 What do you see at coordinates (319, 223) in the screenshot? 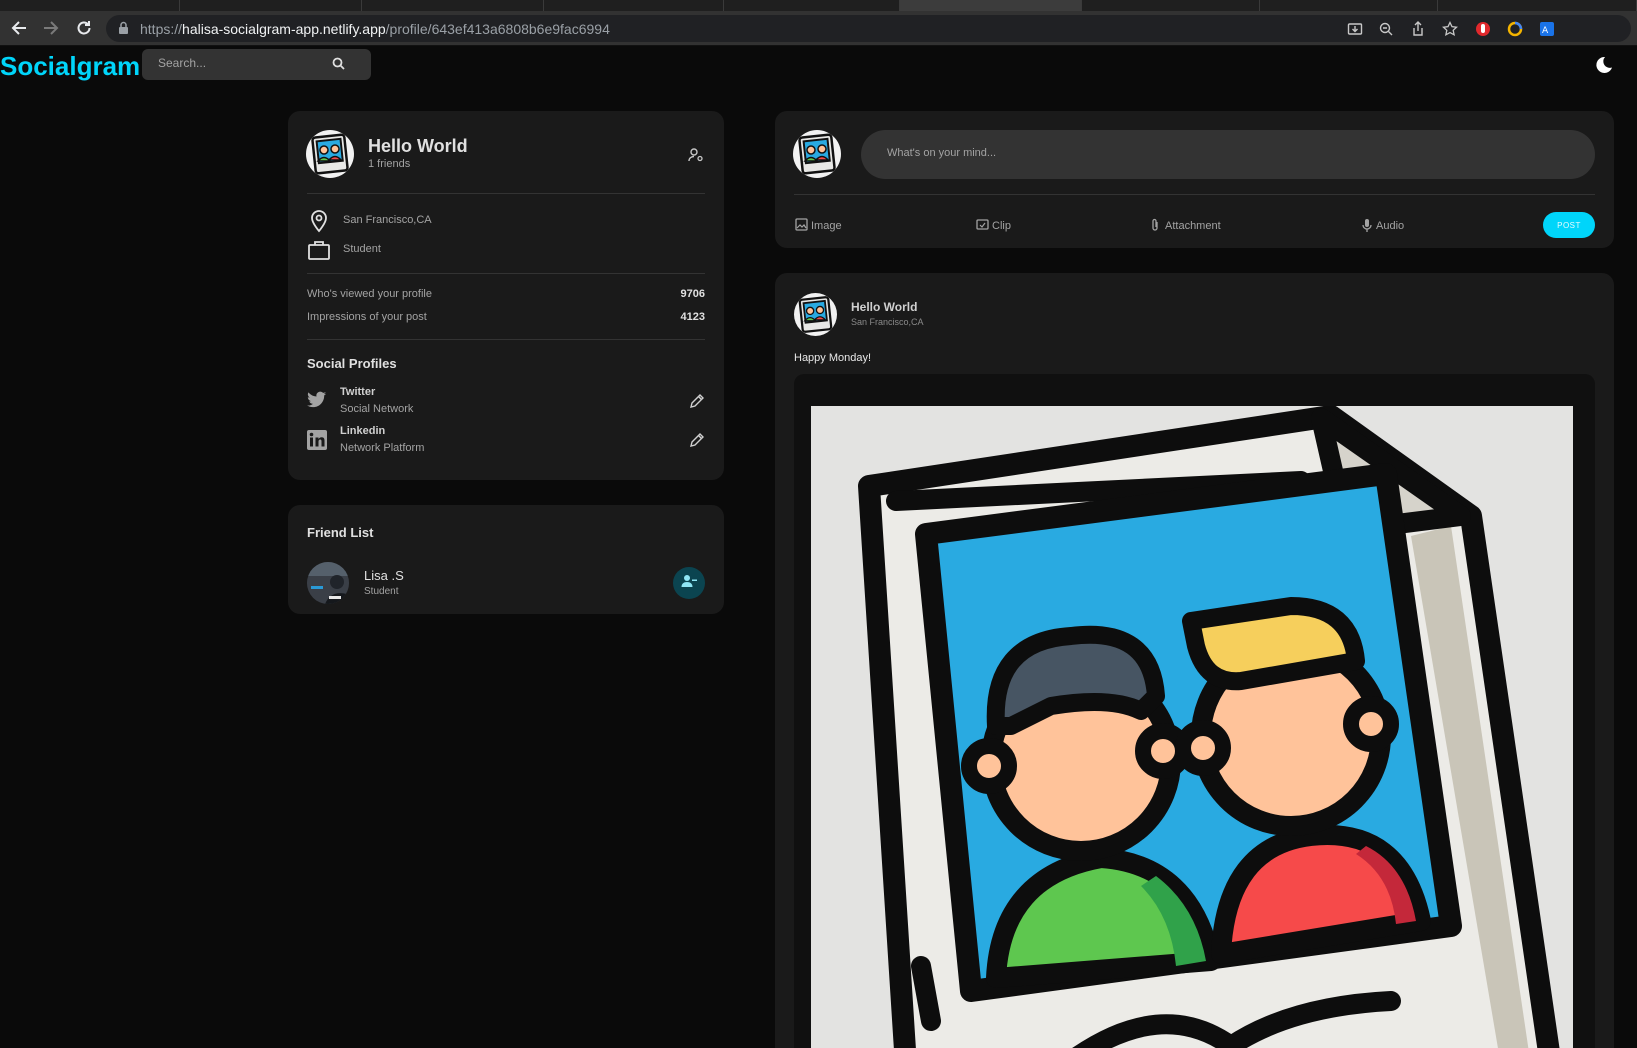
I see `location-pin-icon` at bounding box center [319, 223].